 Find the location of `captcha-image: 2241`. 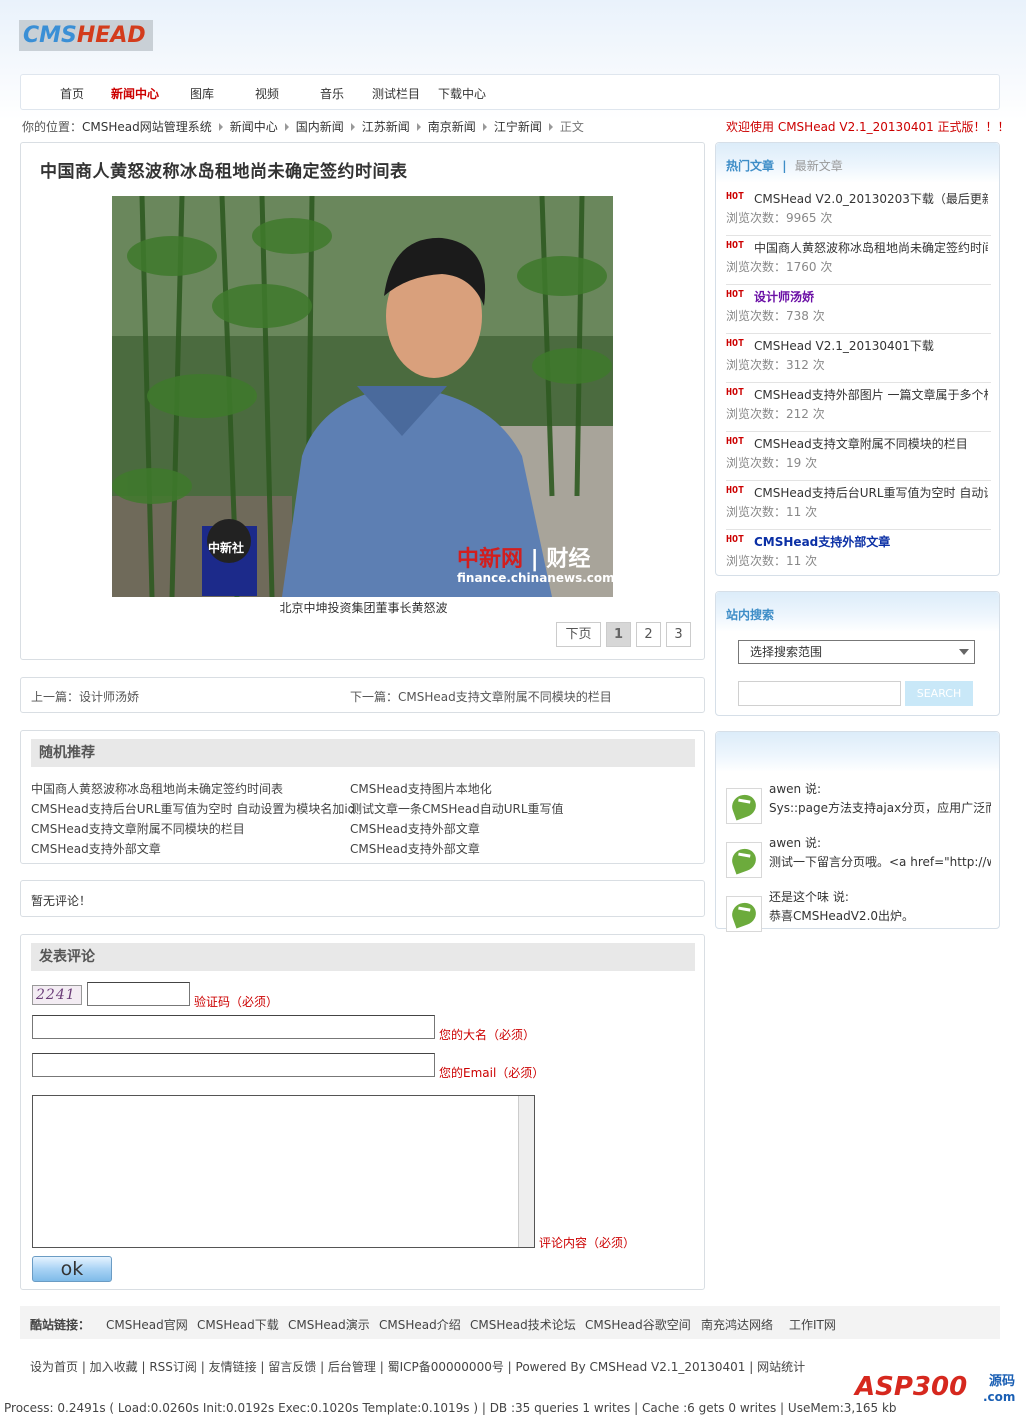

captcha-image: 2241 is located at coordinates (57, 995).